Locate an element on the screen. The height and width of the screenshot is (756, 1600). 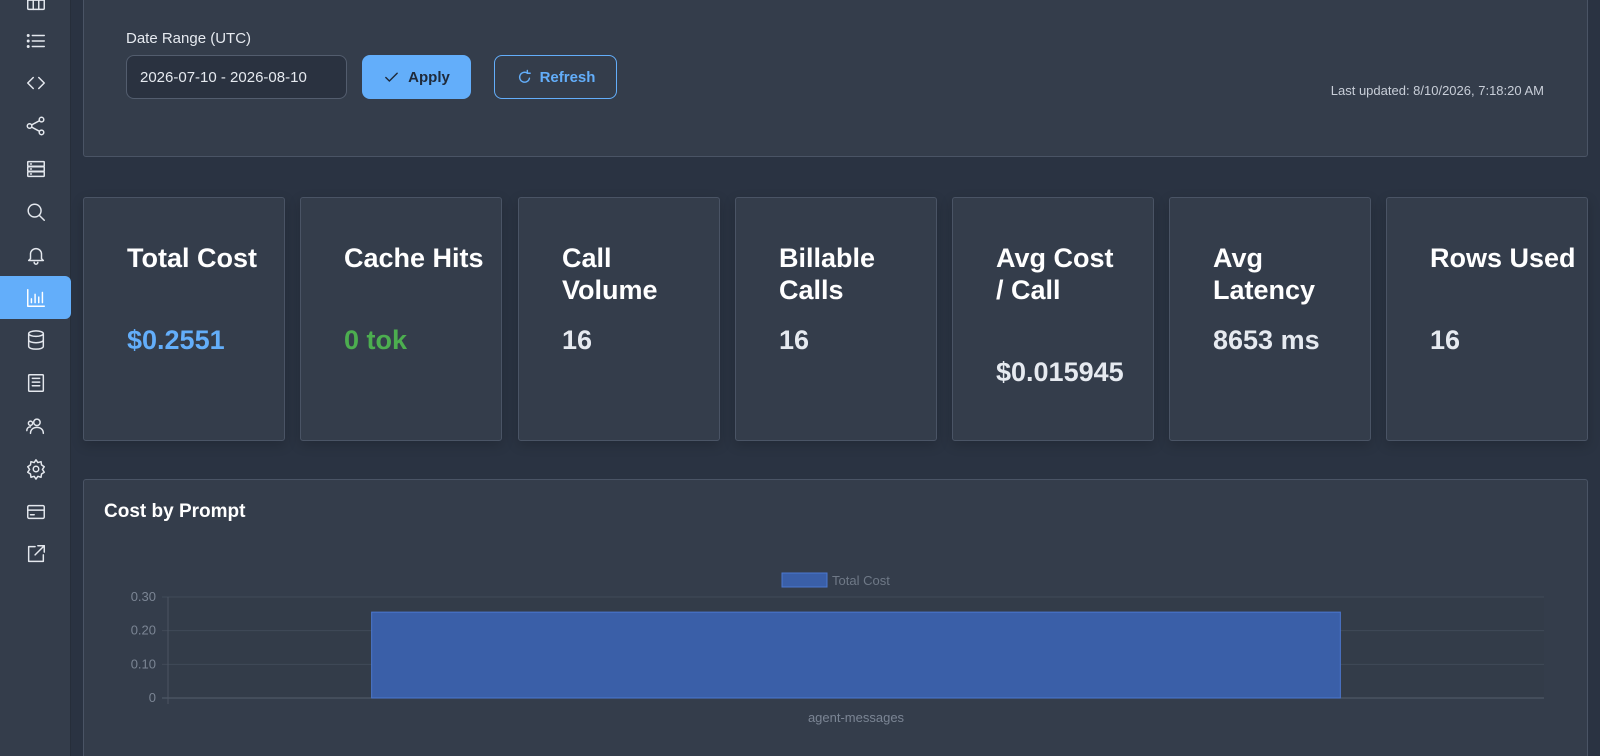
share-icon is located at coordinates (35, 125).